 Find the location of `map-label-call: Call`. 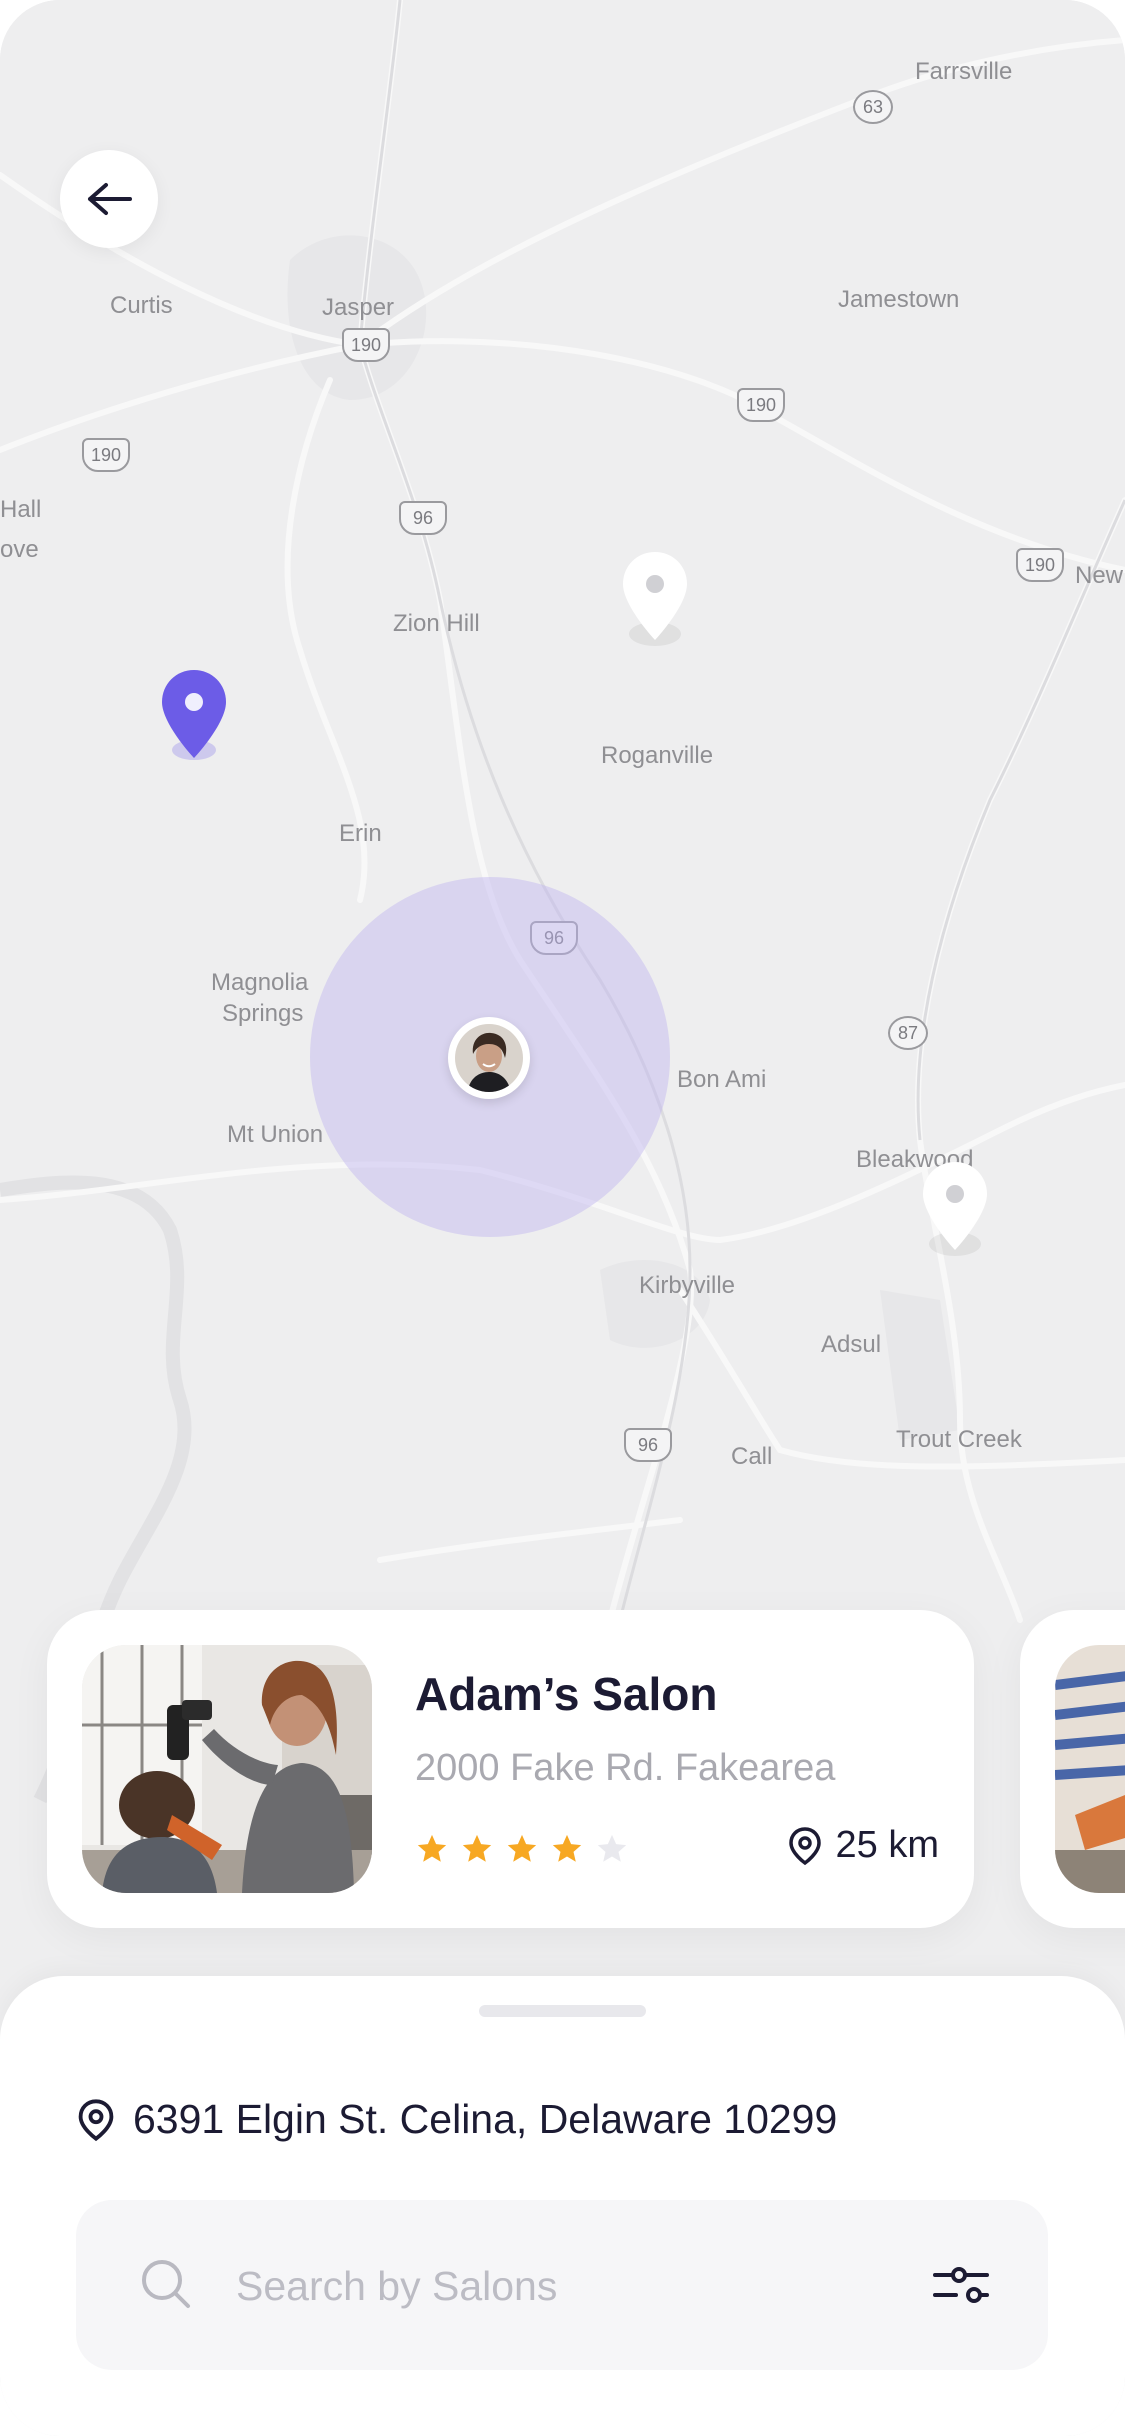

map-label-call: Call is located at coordinates (752, 1456).